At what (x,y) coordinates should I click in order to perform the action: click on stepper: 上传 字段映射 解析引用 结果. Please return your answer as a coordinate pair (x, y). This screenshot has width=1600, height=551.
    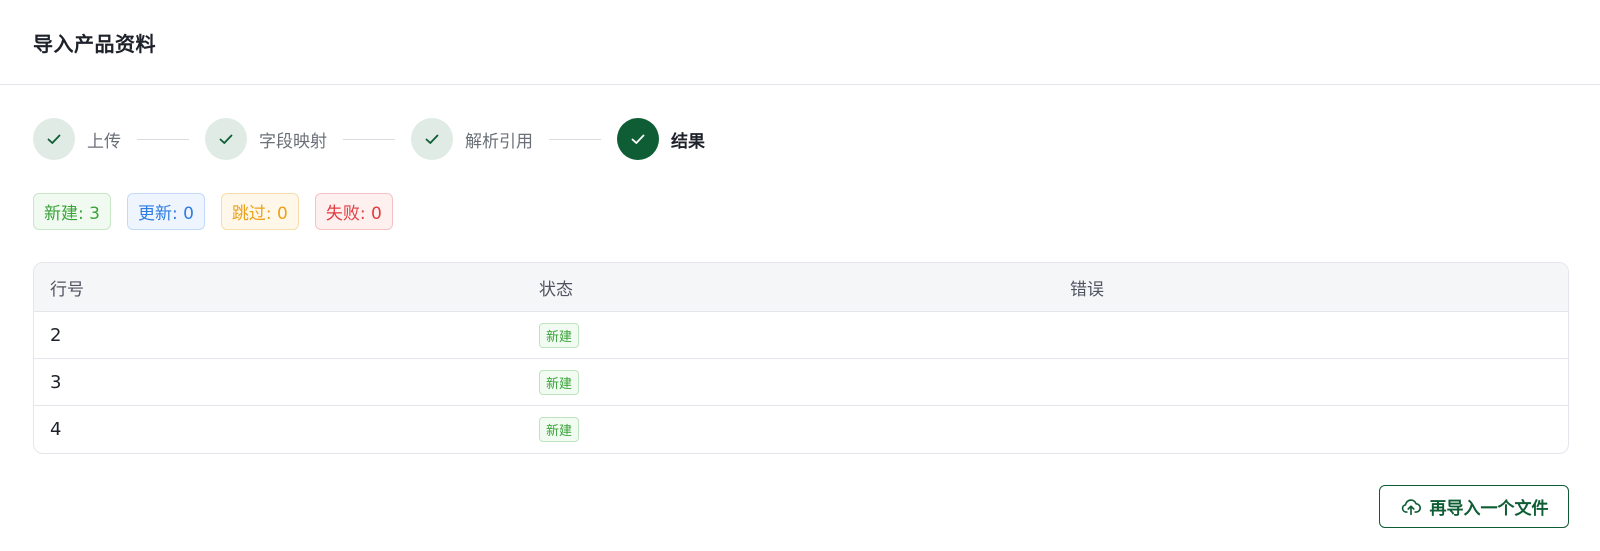
    Looking at the image, I should click on (369, 139).